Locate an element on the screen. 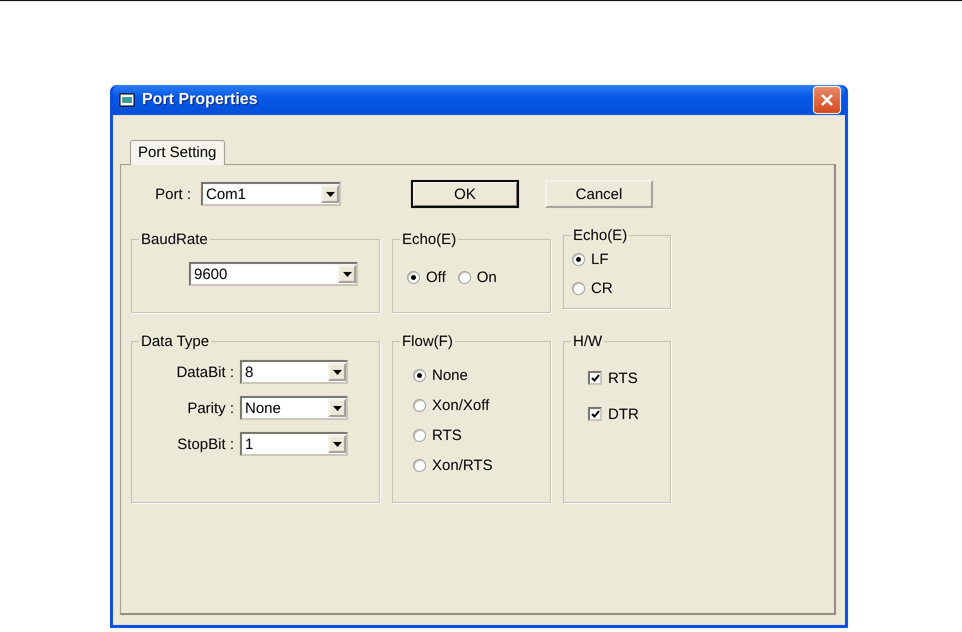 The width and height of the screenshot is (962, 632). port-dropdown: Com1 is located at coordinates (271, 194).